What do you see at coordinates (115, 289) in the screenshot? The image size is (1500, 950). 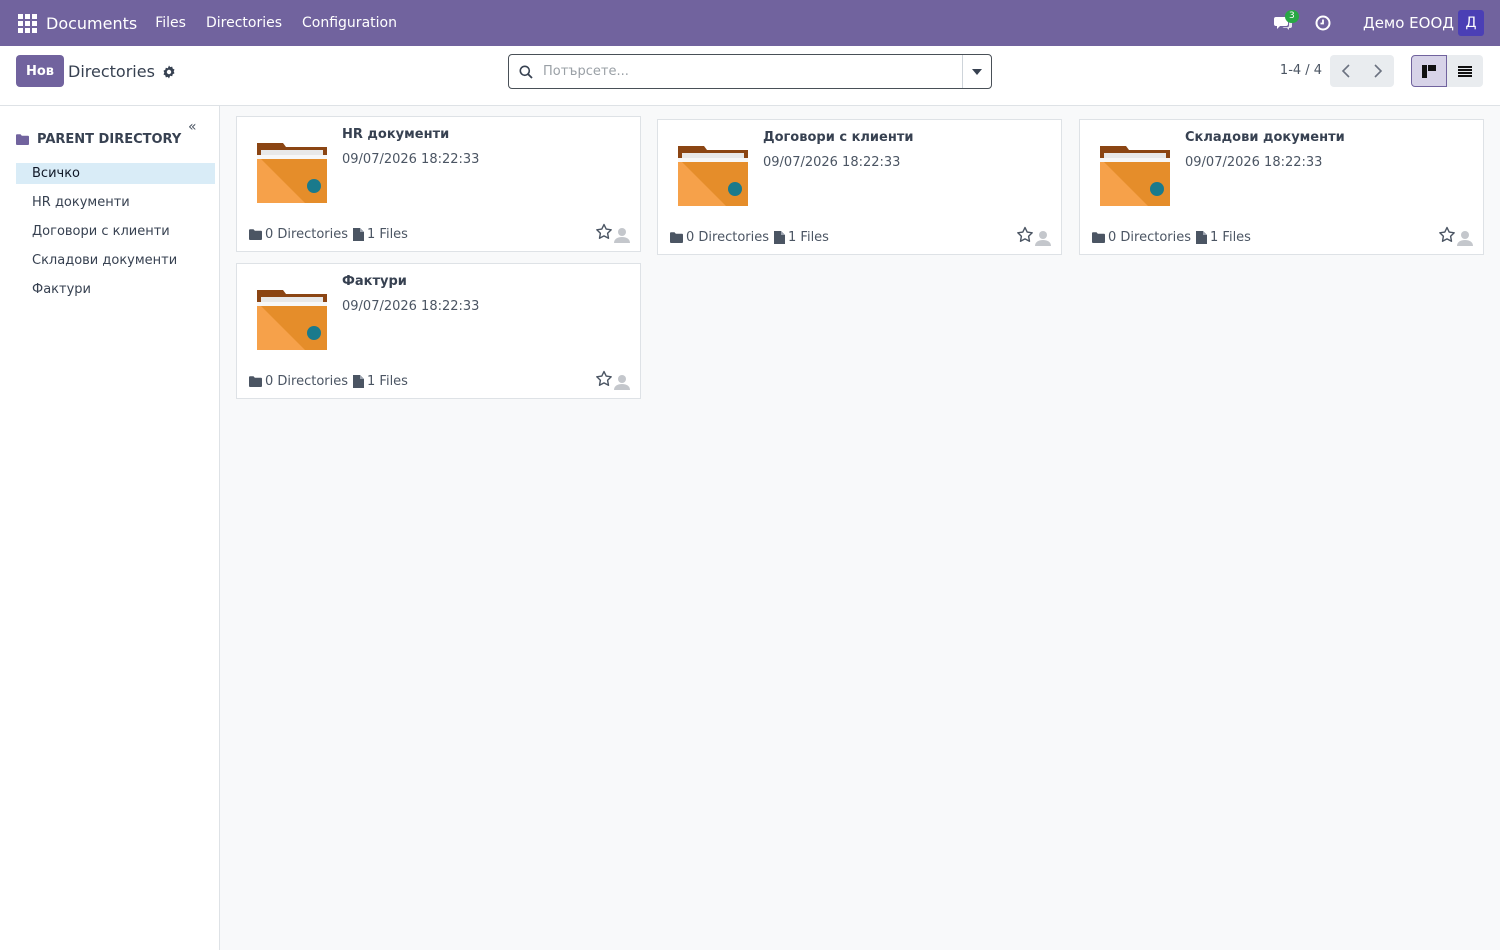 I see `sidebar-item-invoices: Фактури` at bounding box center [115, 289].